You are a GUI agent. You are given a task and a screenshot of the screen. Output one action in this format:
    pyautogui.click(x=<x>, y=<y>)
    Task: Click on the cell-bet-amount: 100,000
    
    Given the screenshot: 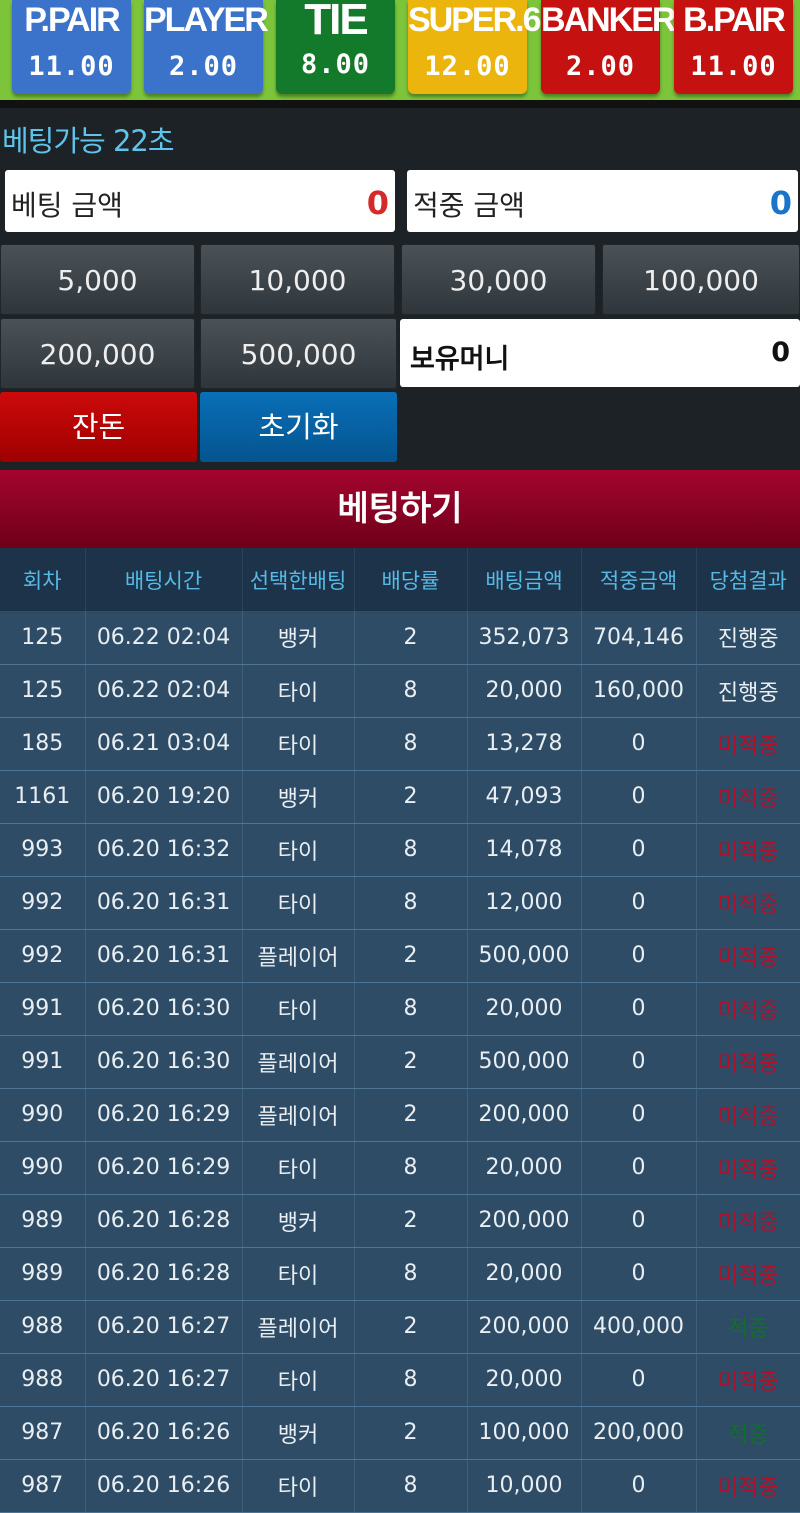 What is the action you would take?
    pyautogui.click(x=524, y=1433)
    